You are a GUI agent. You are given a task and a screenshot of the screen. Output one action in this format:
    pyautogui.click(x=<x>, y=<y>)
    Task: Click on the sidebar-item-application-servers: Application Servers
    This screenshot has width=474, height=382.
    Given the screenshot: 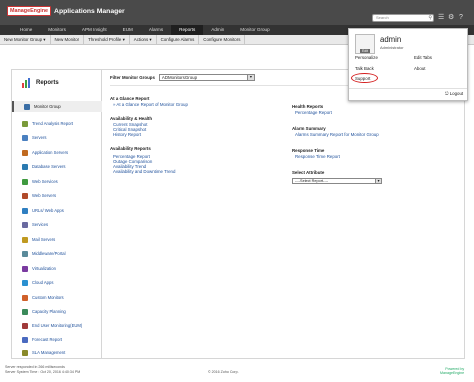 What is the action you would take?
    pyautogui.click(x=57, y=152)
    